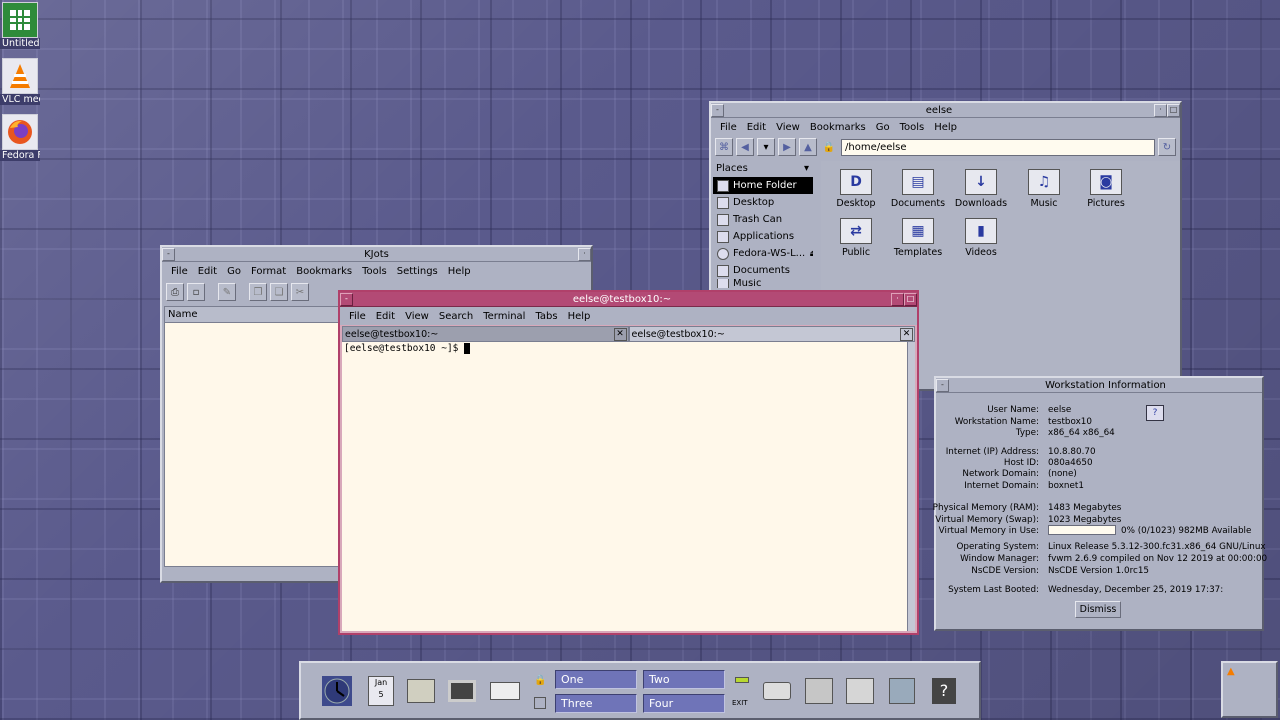  What do you see at coordinates (227, 292) in the screenshot?
I see `delete-icon: ✎` at bounding box center [227, 292].